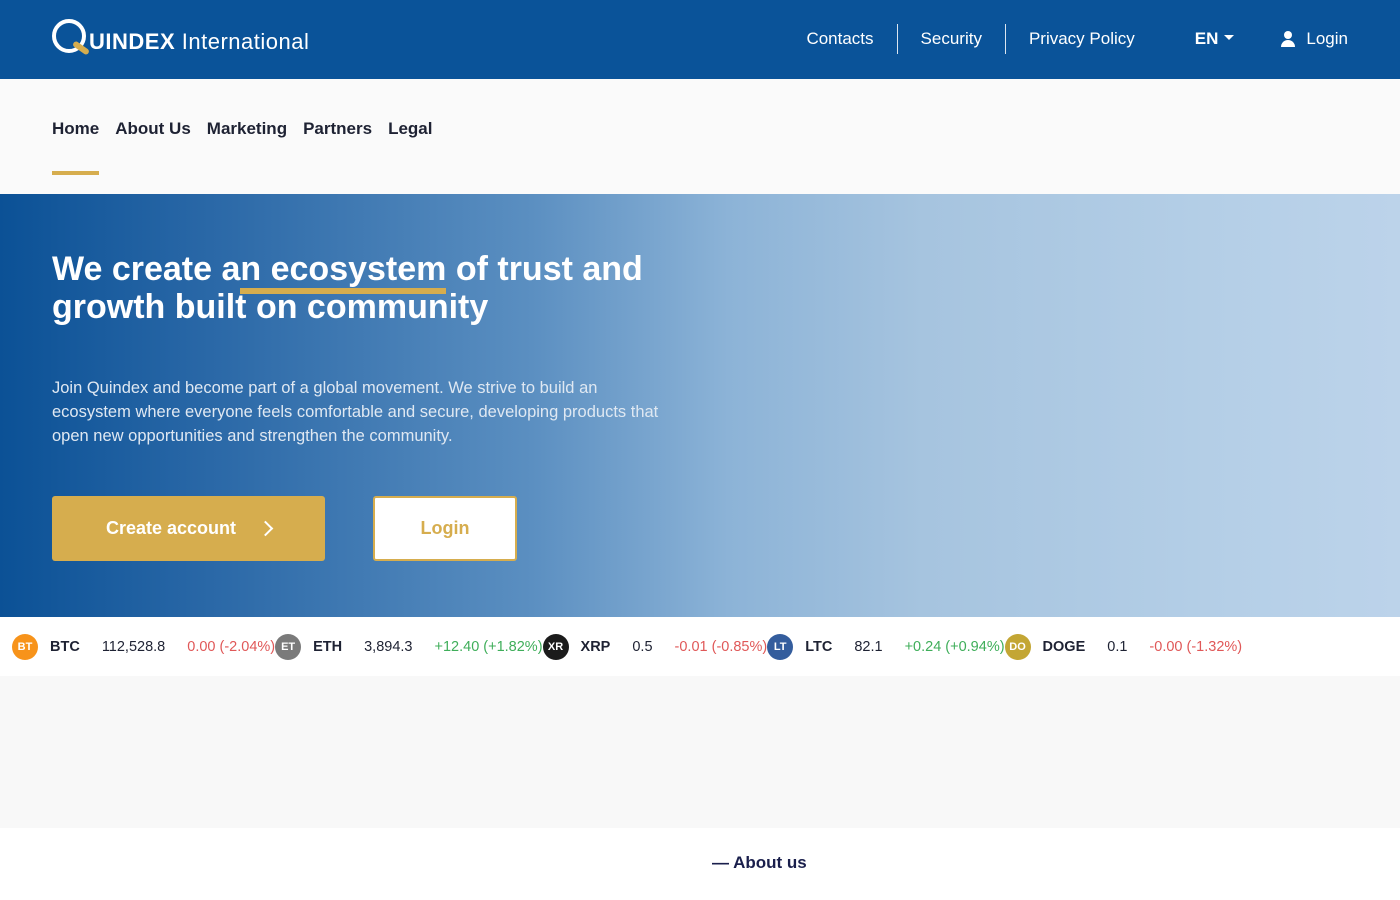  Describe the element at coordinates (388, 646) in the screenshot. I see `coin-price: 3,894.3` at that location.